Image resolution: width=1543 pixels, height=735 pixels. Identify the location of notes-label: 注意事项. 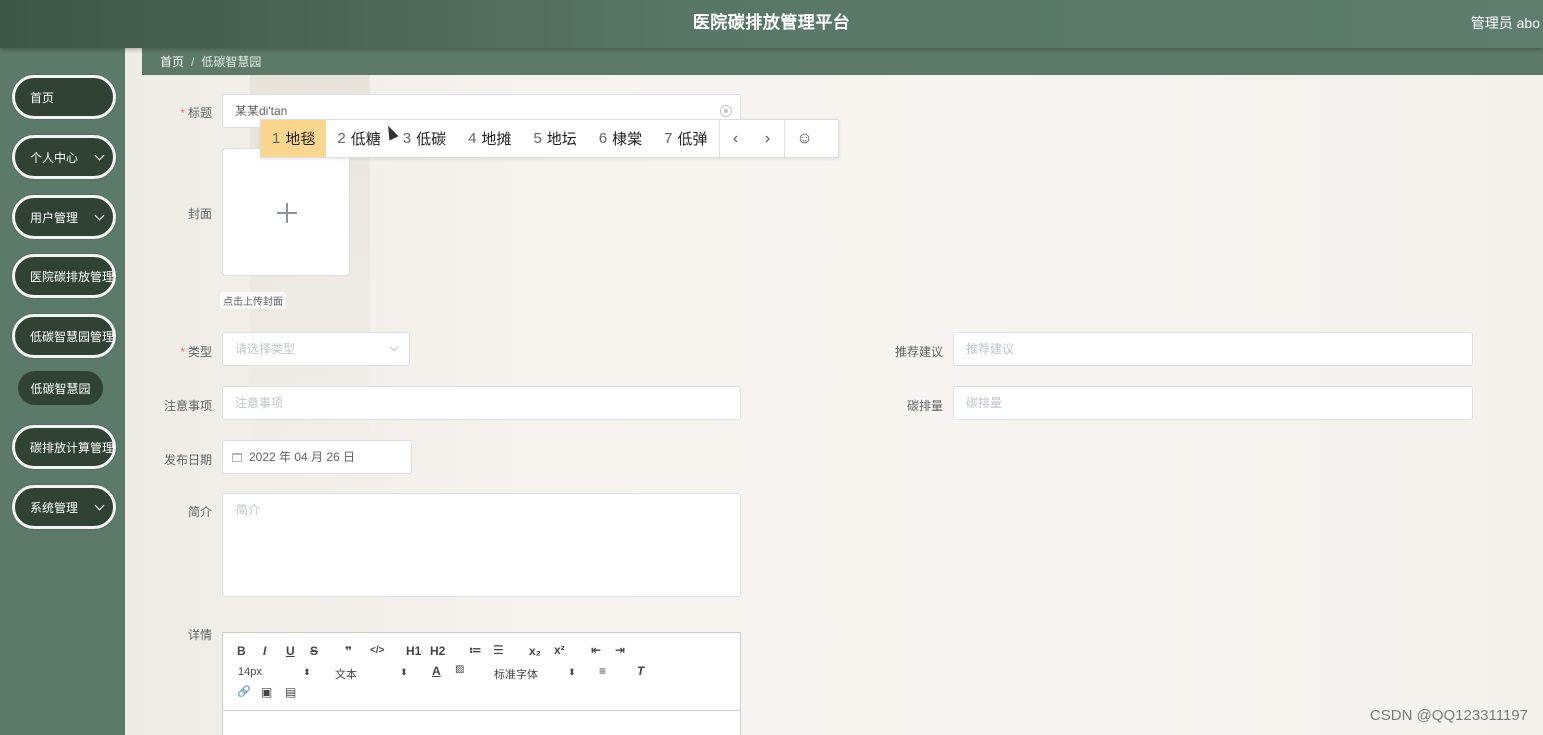
(187, 406).